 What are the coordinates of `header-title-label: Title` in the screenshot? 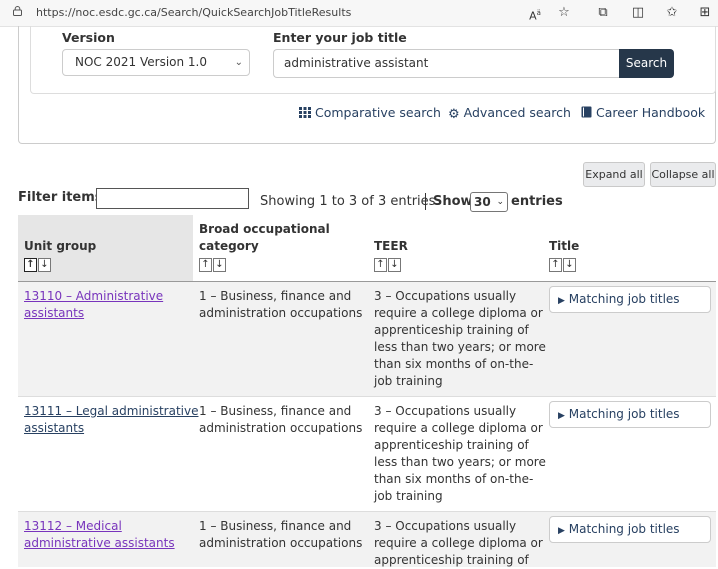 It's located at (564, 246).